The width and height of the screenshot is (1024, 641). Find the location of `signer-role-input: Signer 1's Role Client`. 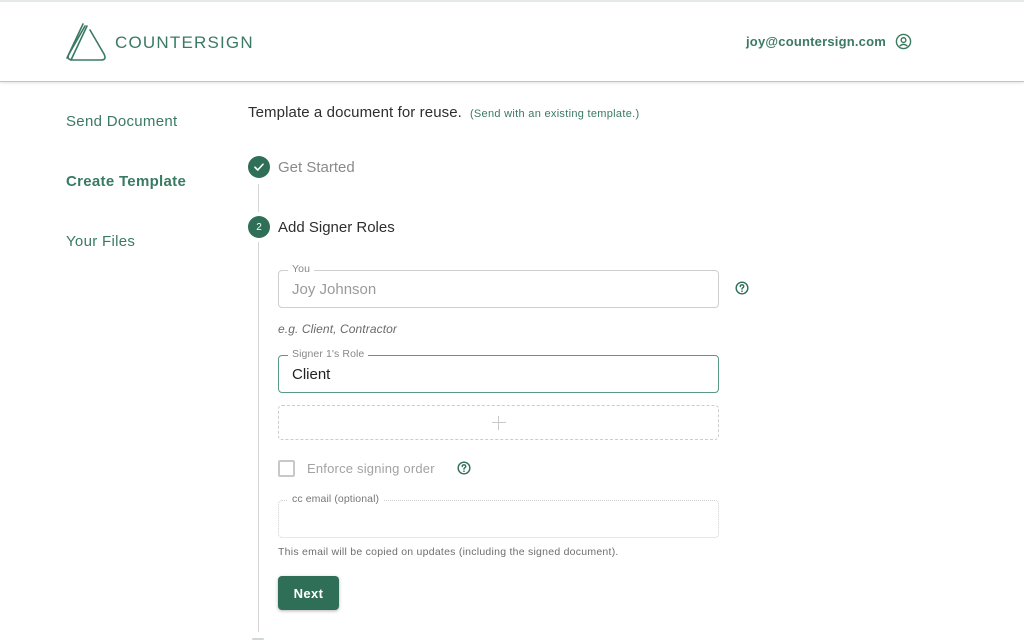

signer-role-input: Signer 1's Role Client is located at coordinates (498, 370).